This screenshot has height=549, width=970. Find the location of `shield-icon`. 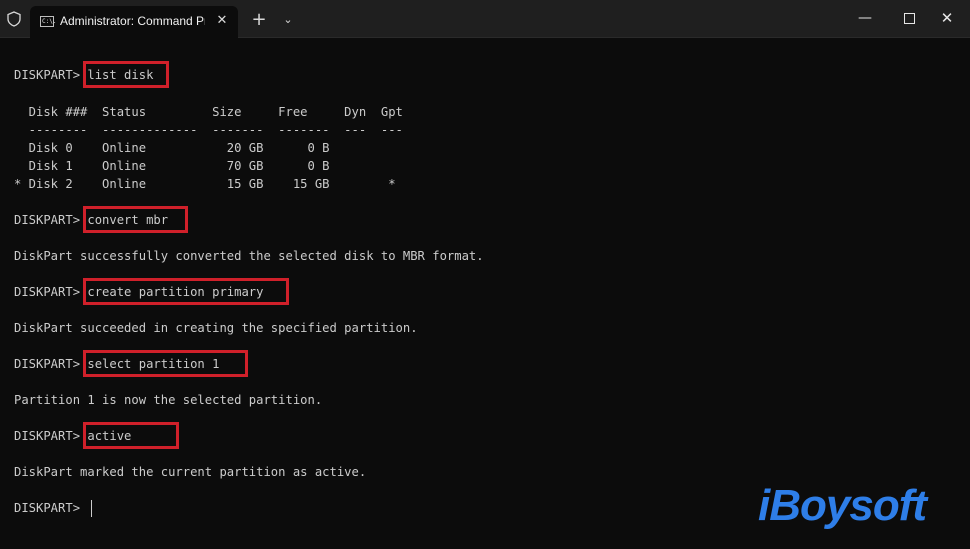

shield-icon is located at coordinates (14, 19).